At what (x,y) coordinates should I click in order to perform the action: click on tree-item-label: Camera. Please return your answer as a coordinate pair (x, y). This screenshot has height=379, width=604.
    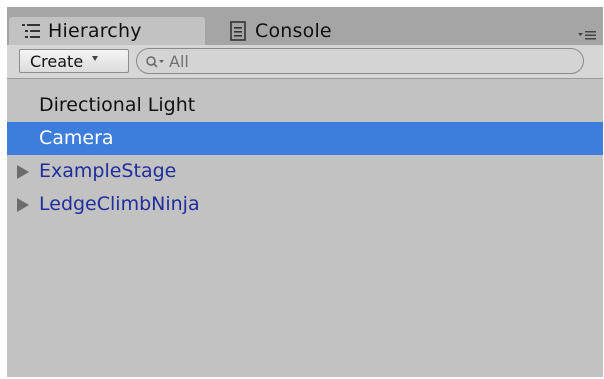
    Looking at the image, I should click on (76, 138).